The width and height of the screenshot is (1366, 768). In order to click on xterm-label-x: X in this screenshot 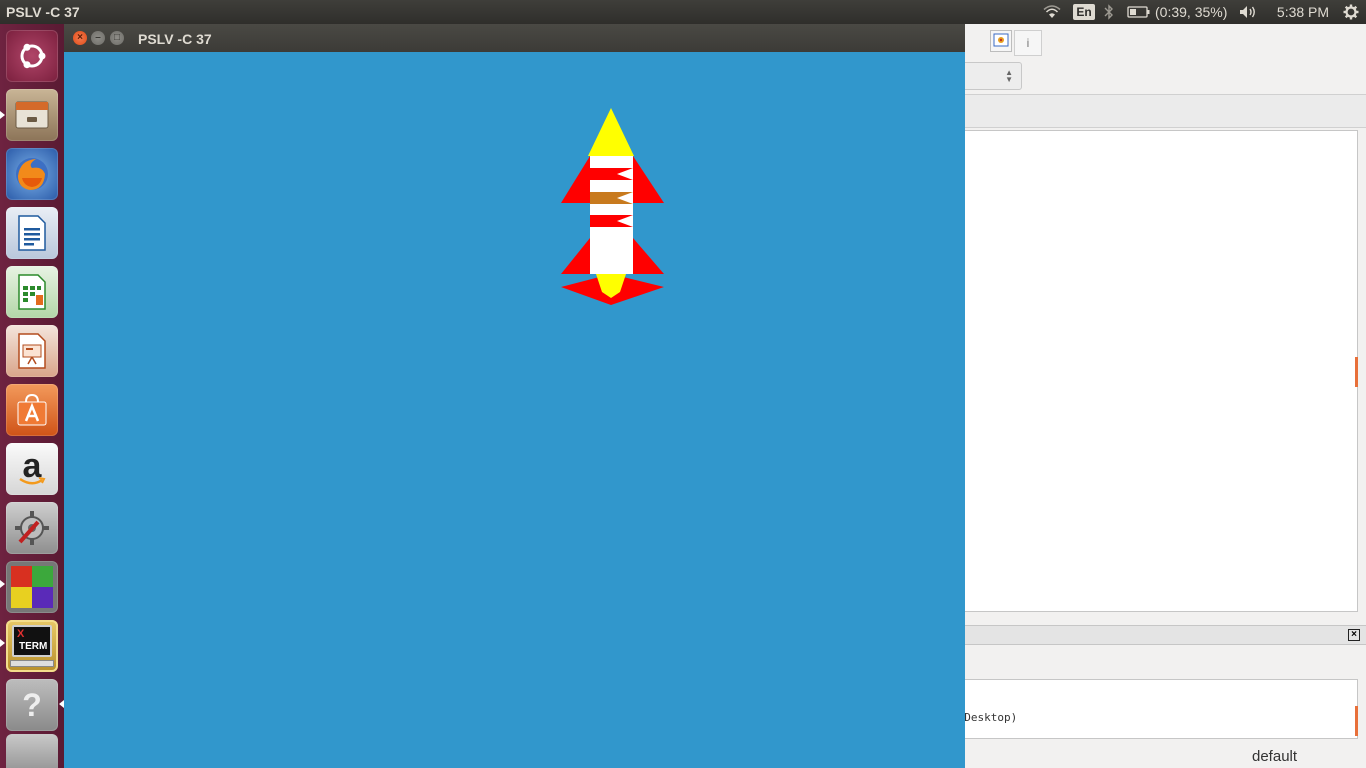, I will do `click(21, 634)`.